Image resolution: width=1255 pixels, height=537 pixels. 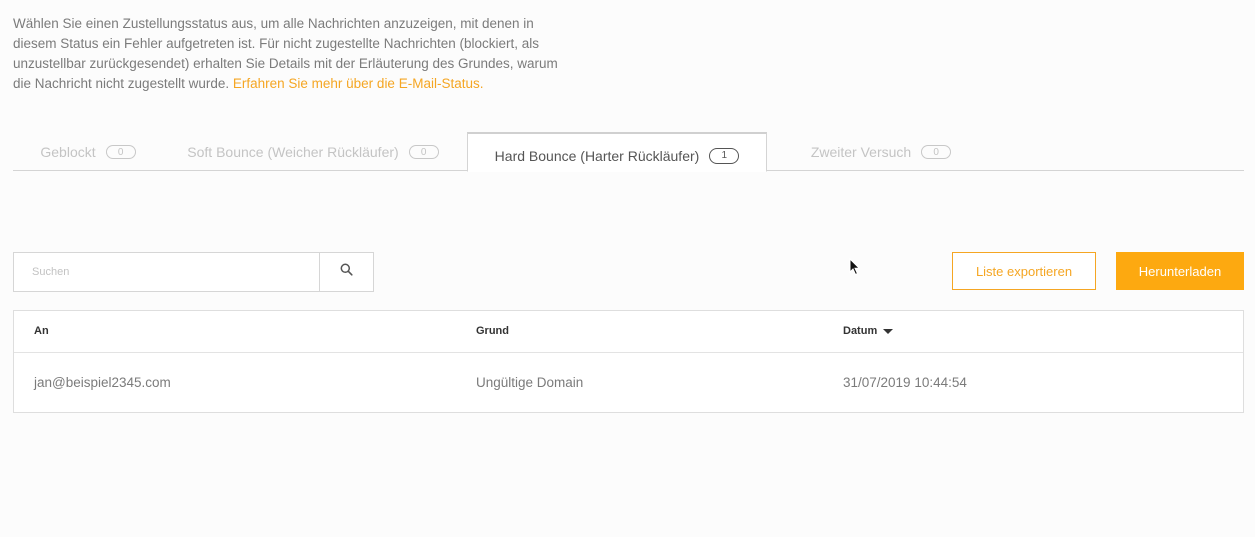 I want to click on tab-zweiter-versuch: Zweiter Versuch 0, so click(x=881, y=151).